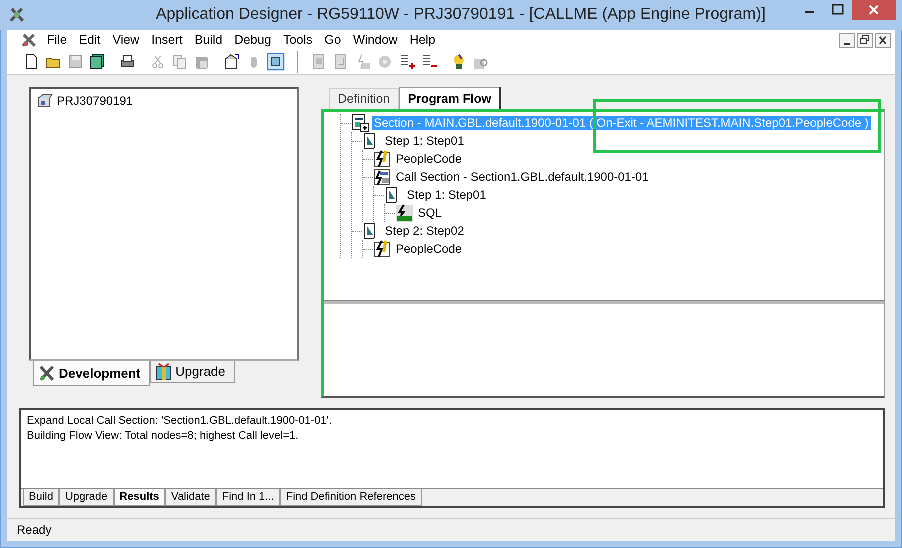  What do you see at coordinates (140, 497) in the screenshot?
I see `tab: Results` at bounding box center [140, 497].